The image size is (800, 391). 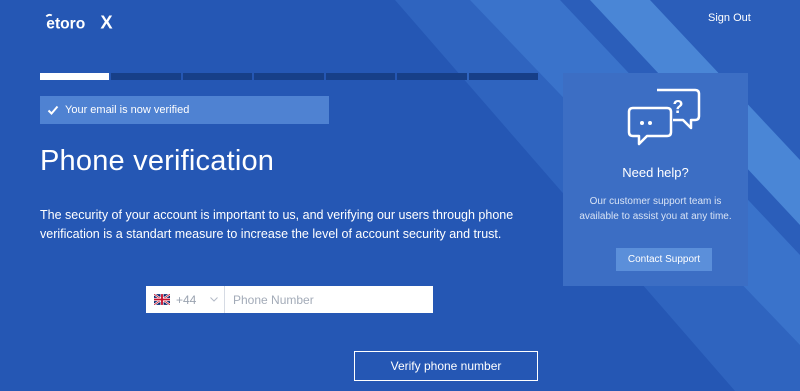 I want to click on dial-code: +44, so click(x=186, y=299).